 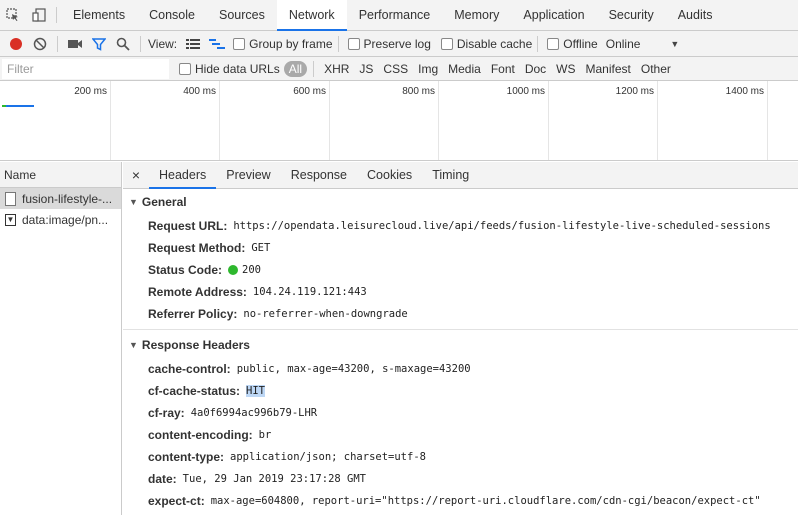 What do you see at coordinates (237, 68) in the screenshot?
I see `hide-data-urls-label: Hide data URLs` at bounding box center [237, 68].